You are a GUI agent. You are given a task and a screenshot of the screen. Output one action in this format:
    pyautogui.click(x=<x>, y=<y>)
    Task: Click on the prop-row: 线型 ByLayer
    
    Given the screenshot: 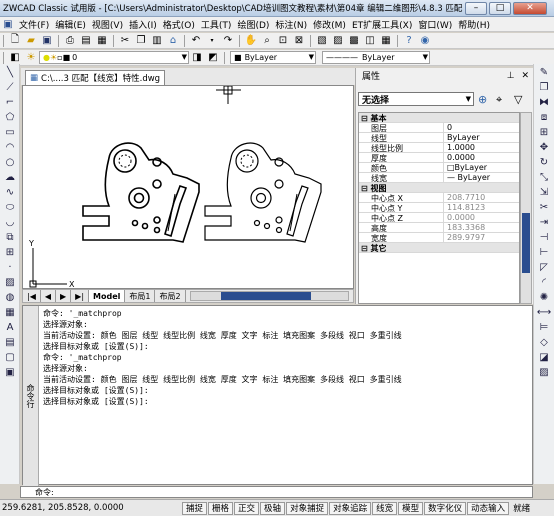 What is the action you would take?
    pyautogui.click(x=439, y=138)
    